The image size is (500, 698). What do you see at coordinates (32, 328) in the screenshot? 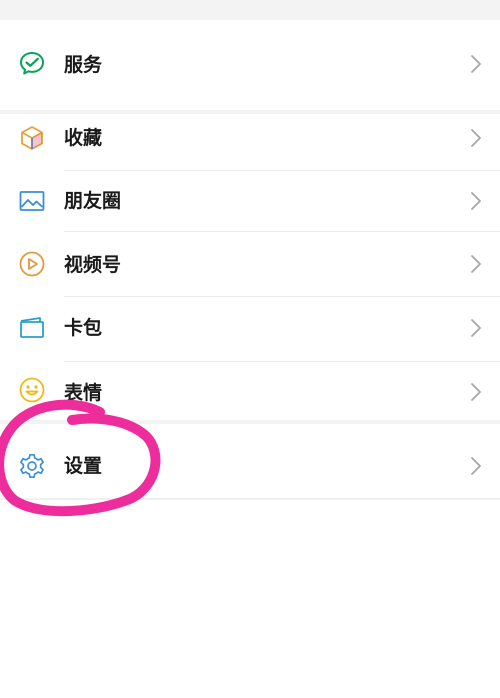
I see `card-icon` at bounding box center [32, 328].